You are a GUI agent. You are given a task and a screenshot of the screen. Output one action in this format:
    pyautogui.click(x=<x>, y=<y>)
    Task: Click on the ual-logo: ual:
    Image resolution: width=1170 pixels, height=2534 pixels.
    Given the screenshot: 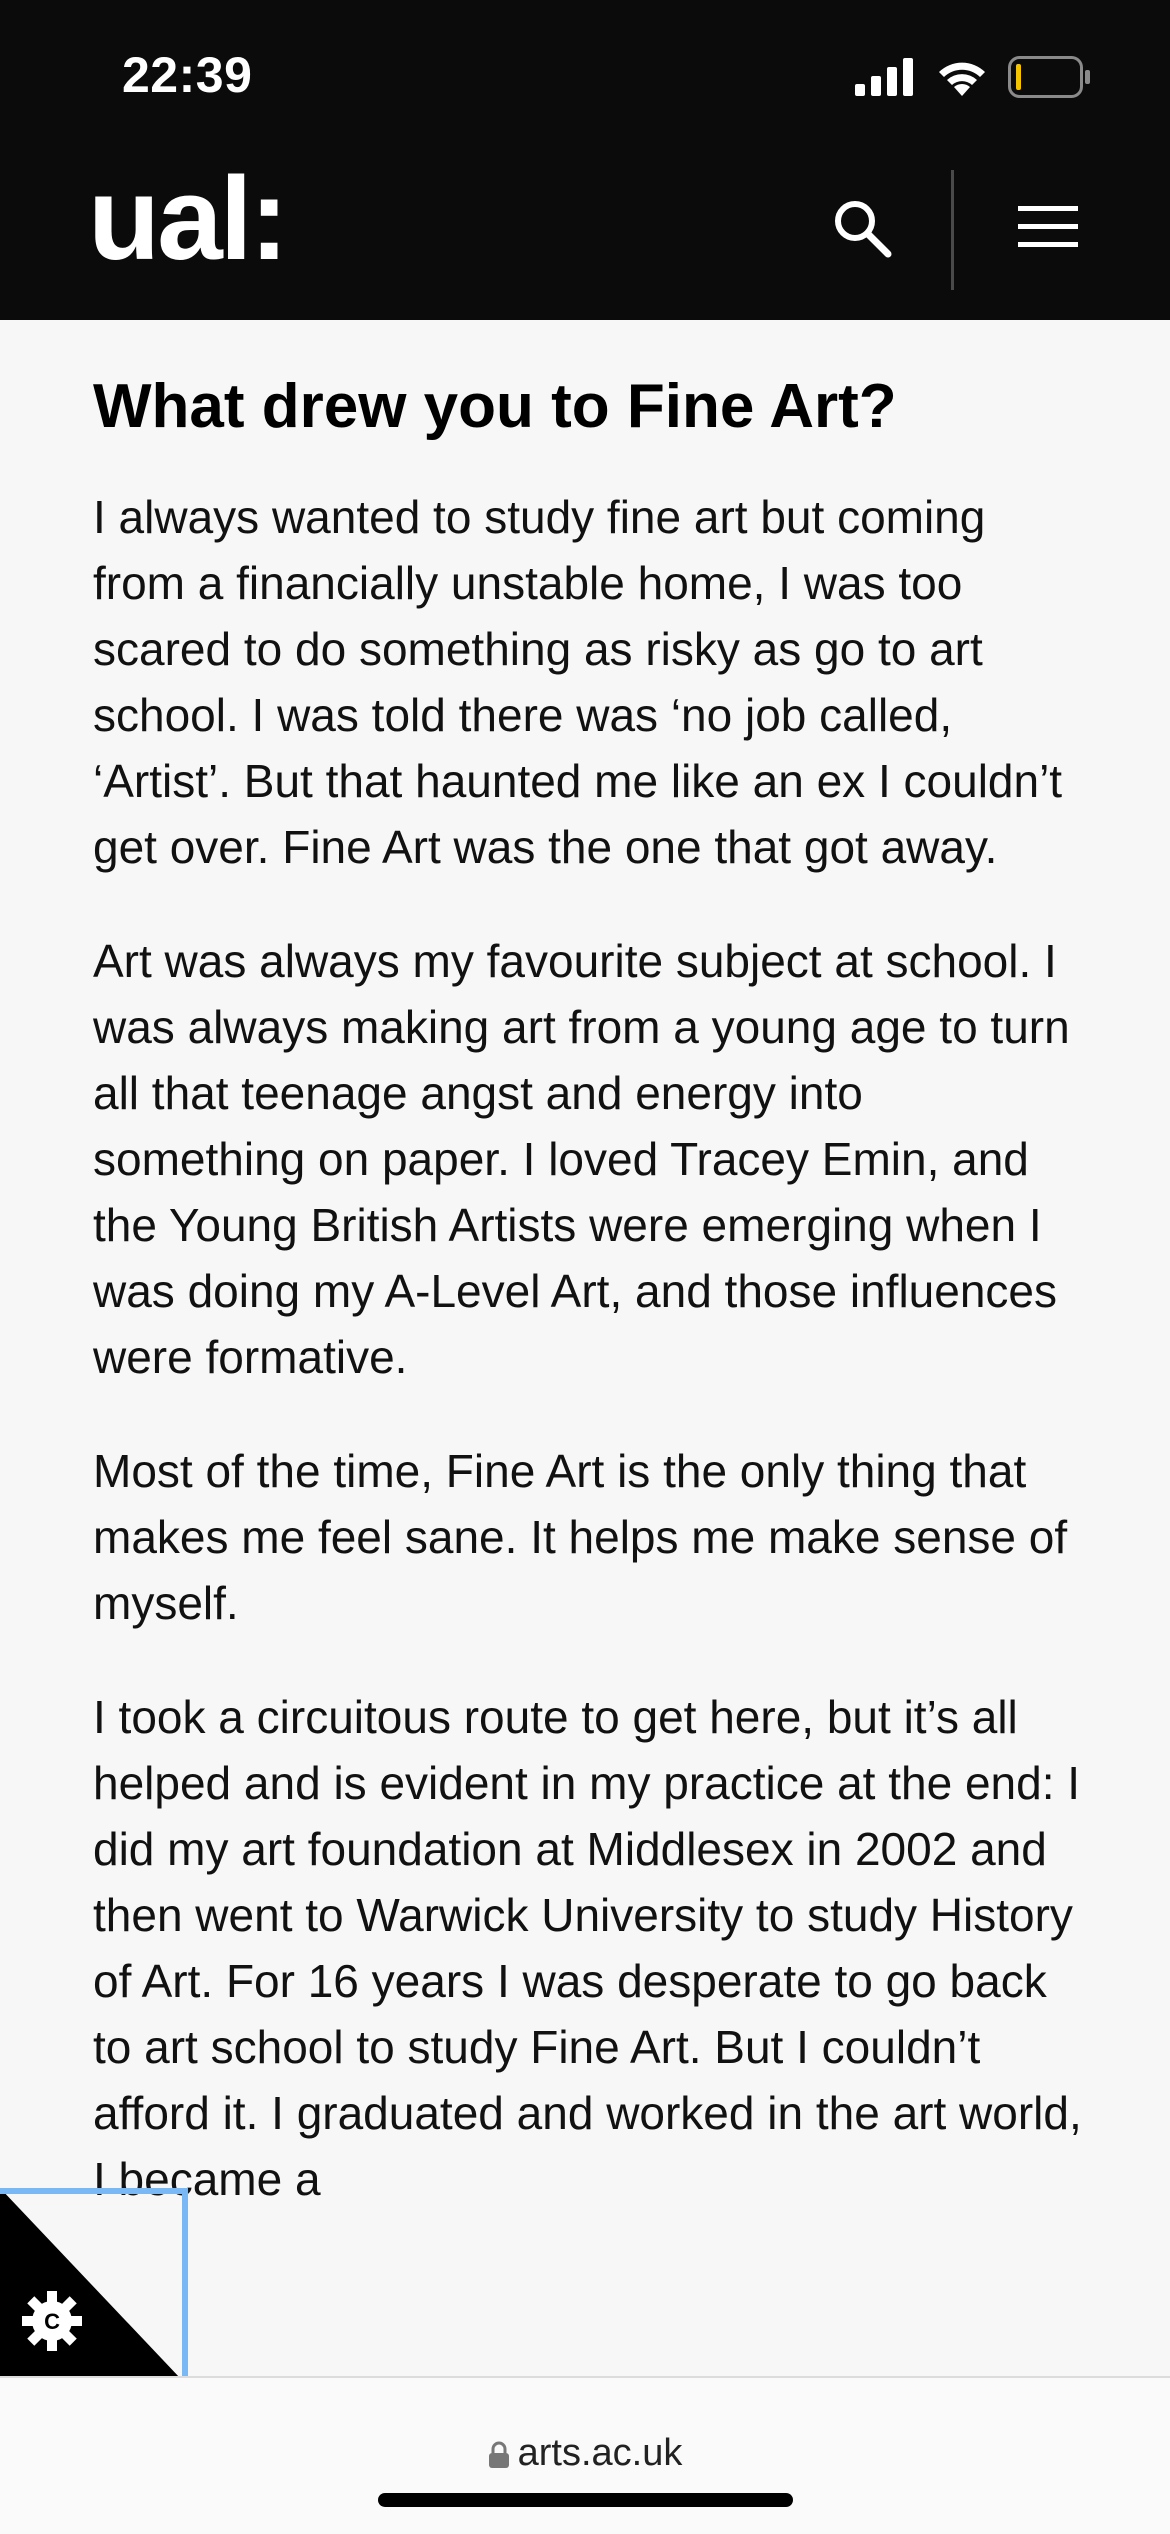 What is the action you would take?
    pyautogui.click(x=188, y=219)
    